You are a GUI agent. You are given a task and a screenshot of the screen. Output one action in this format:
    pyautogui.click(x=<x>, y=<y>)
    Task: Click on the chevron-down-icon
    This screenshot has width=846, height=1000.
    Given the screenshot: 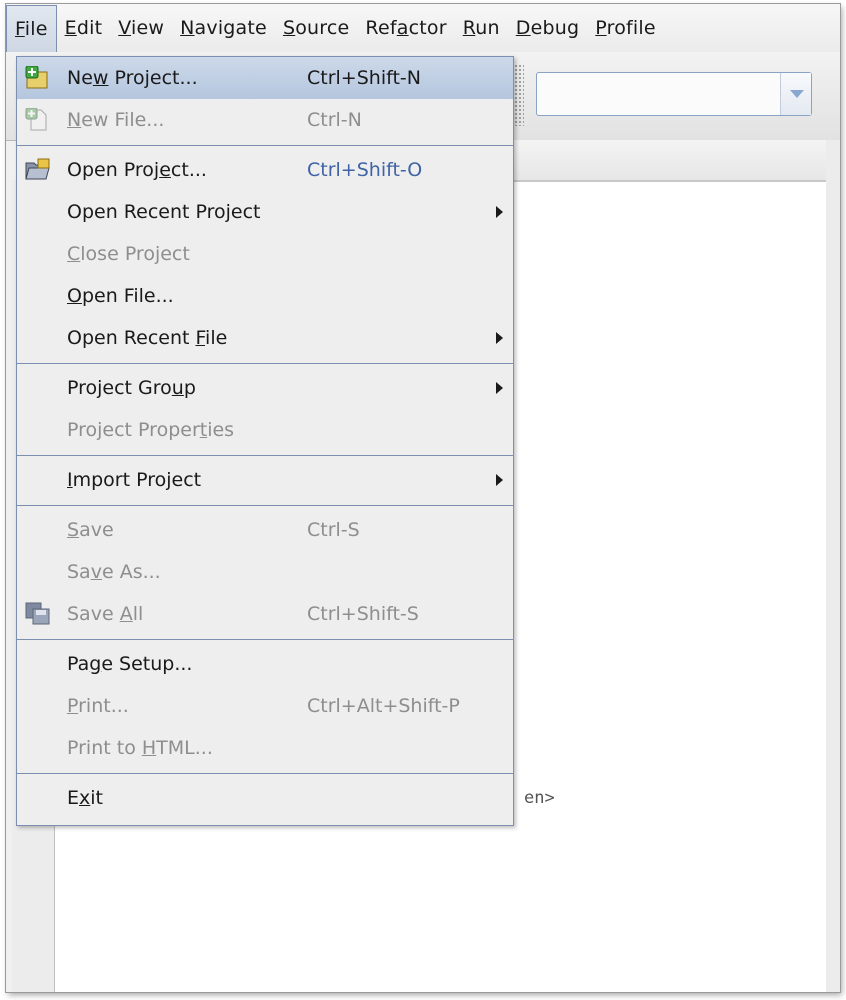 What is the action you would take?
    pyautogui.click(x=795, y=94)
    